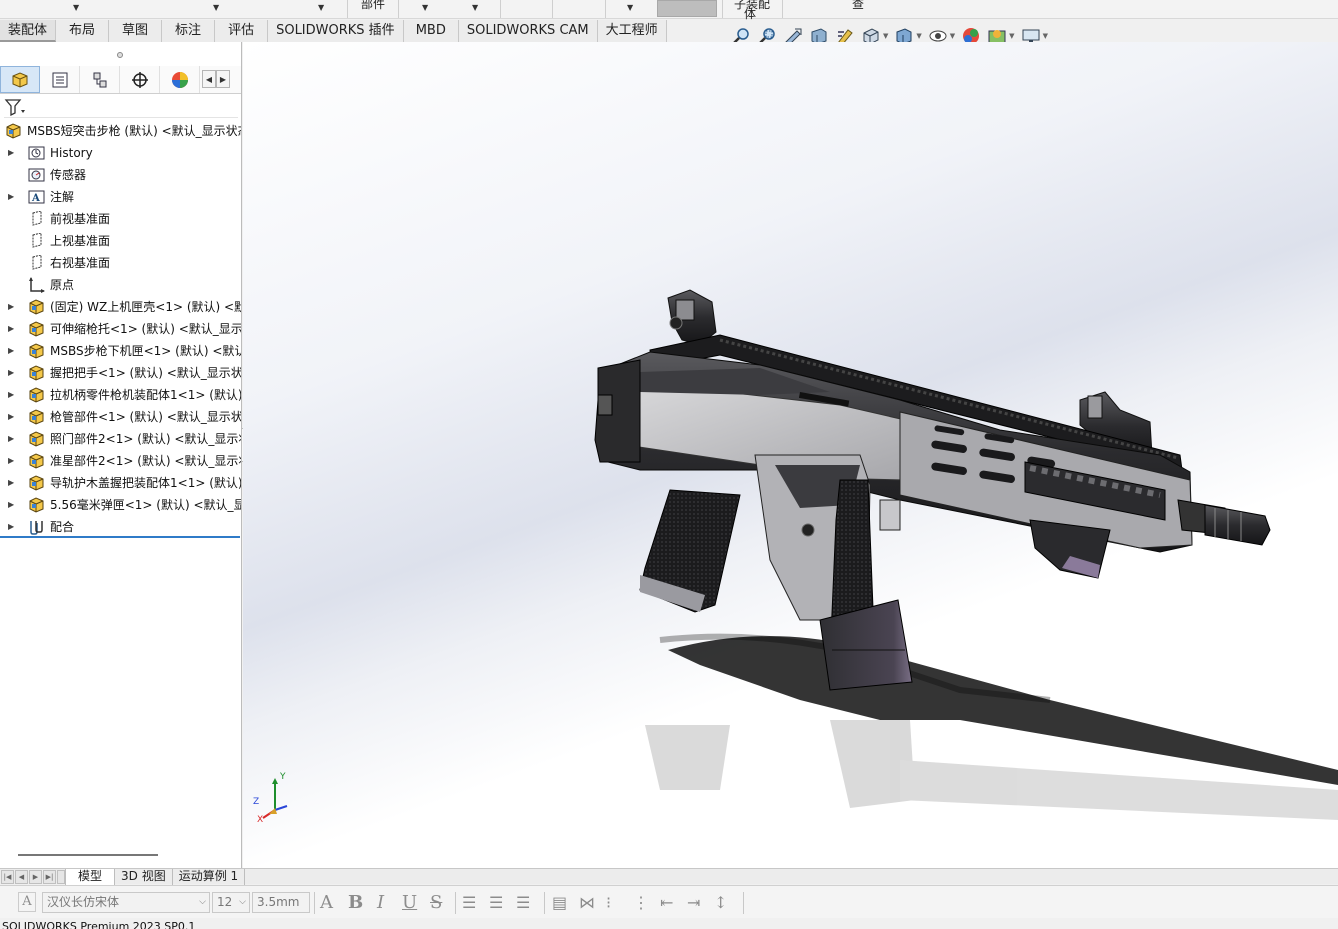  Describe the element at coordinates (120, 285) in the screenshot. I see `tree-item-origin: 原点` at that location.